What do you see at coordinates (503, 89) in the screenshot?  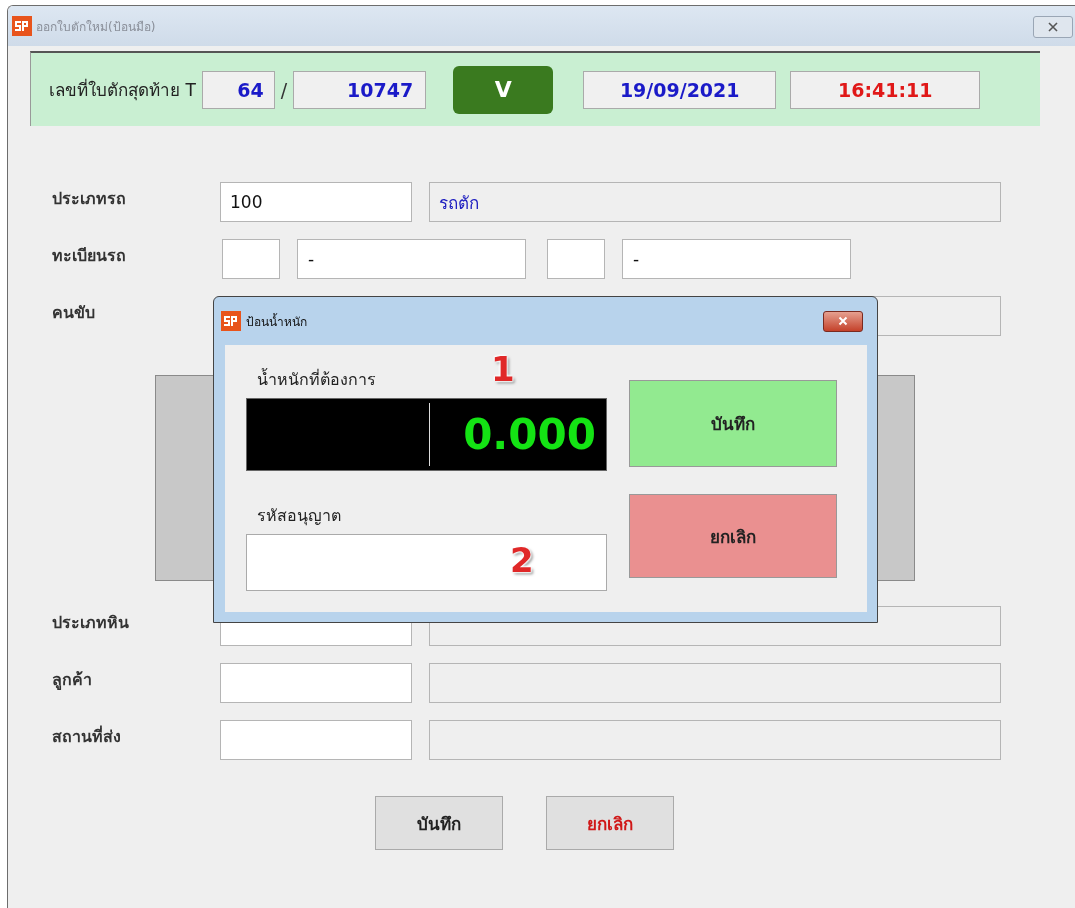 I see `status-badge: V` at bounding box center [503, 89].